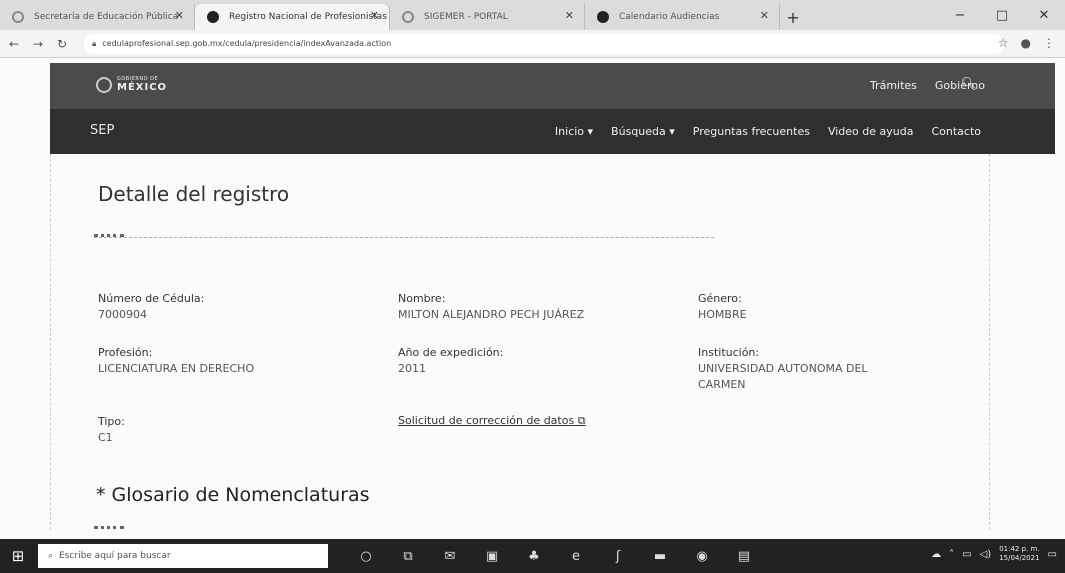 Image resolution: width=1065 pixels, height=573 pixels. I want to click on network-icon: ▭, so click(966, 554).